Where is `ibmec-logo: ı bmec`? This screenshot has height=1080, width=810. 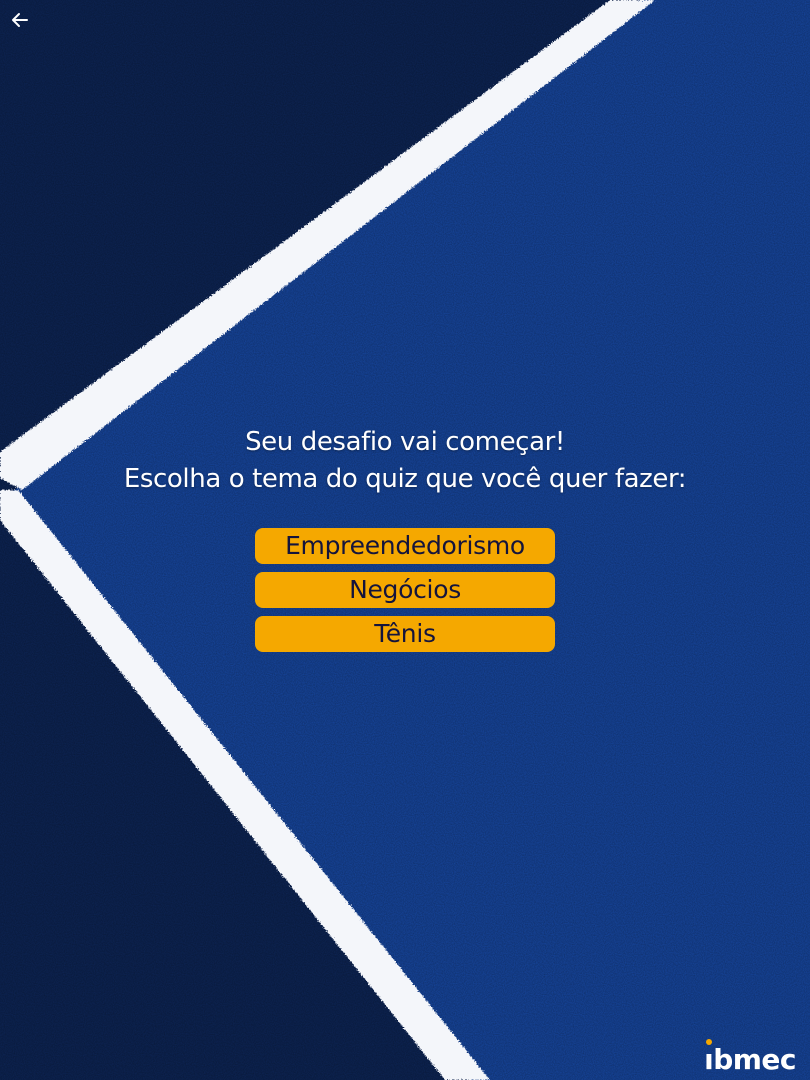 ibmec-logo: ı bmec is located at coordinates (750, 1057).